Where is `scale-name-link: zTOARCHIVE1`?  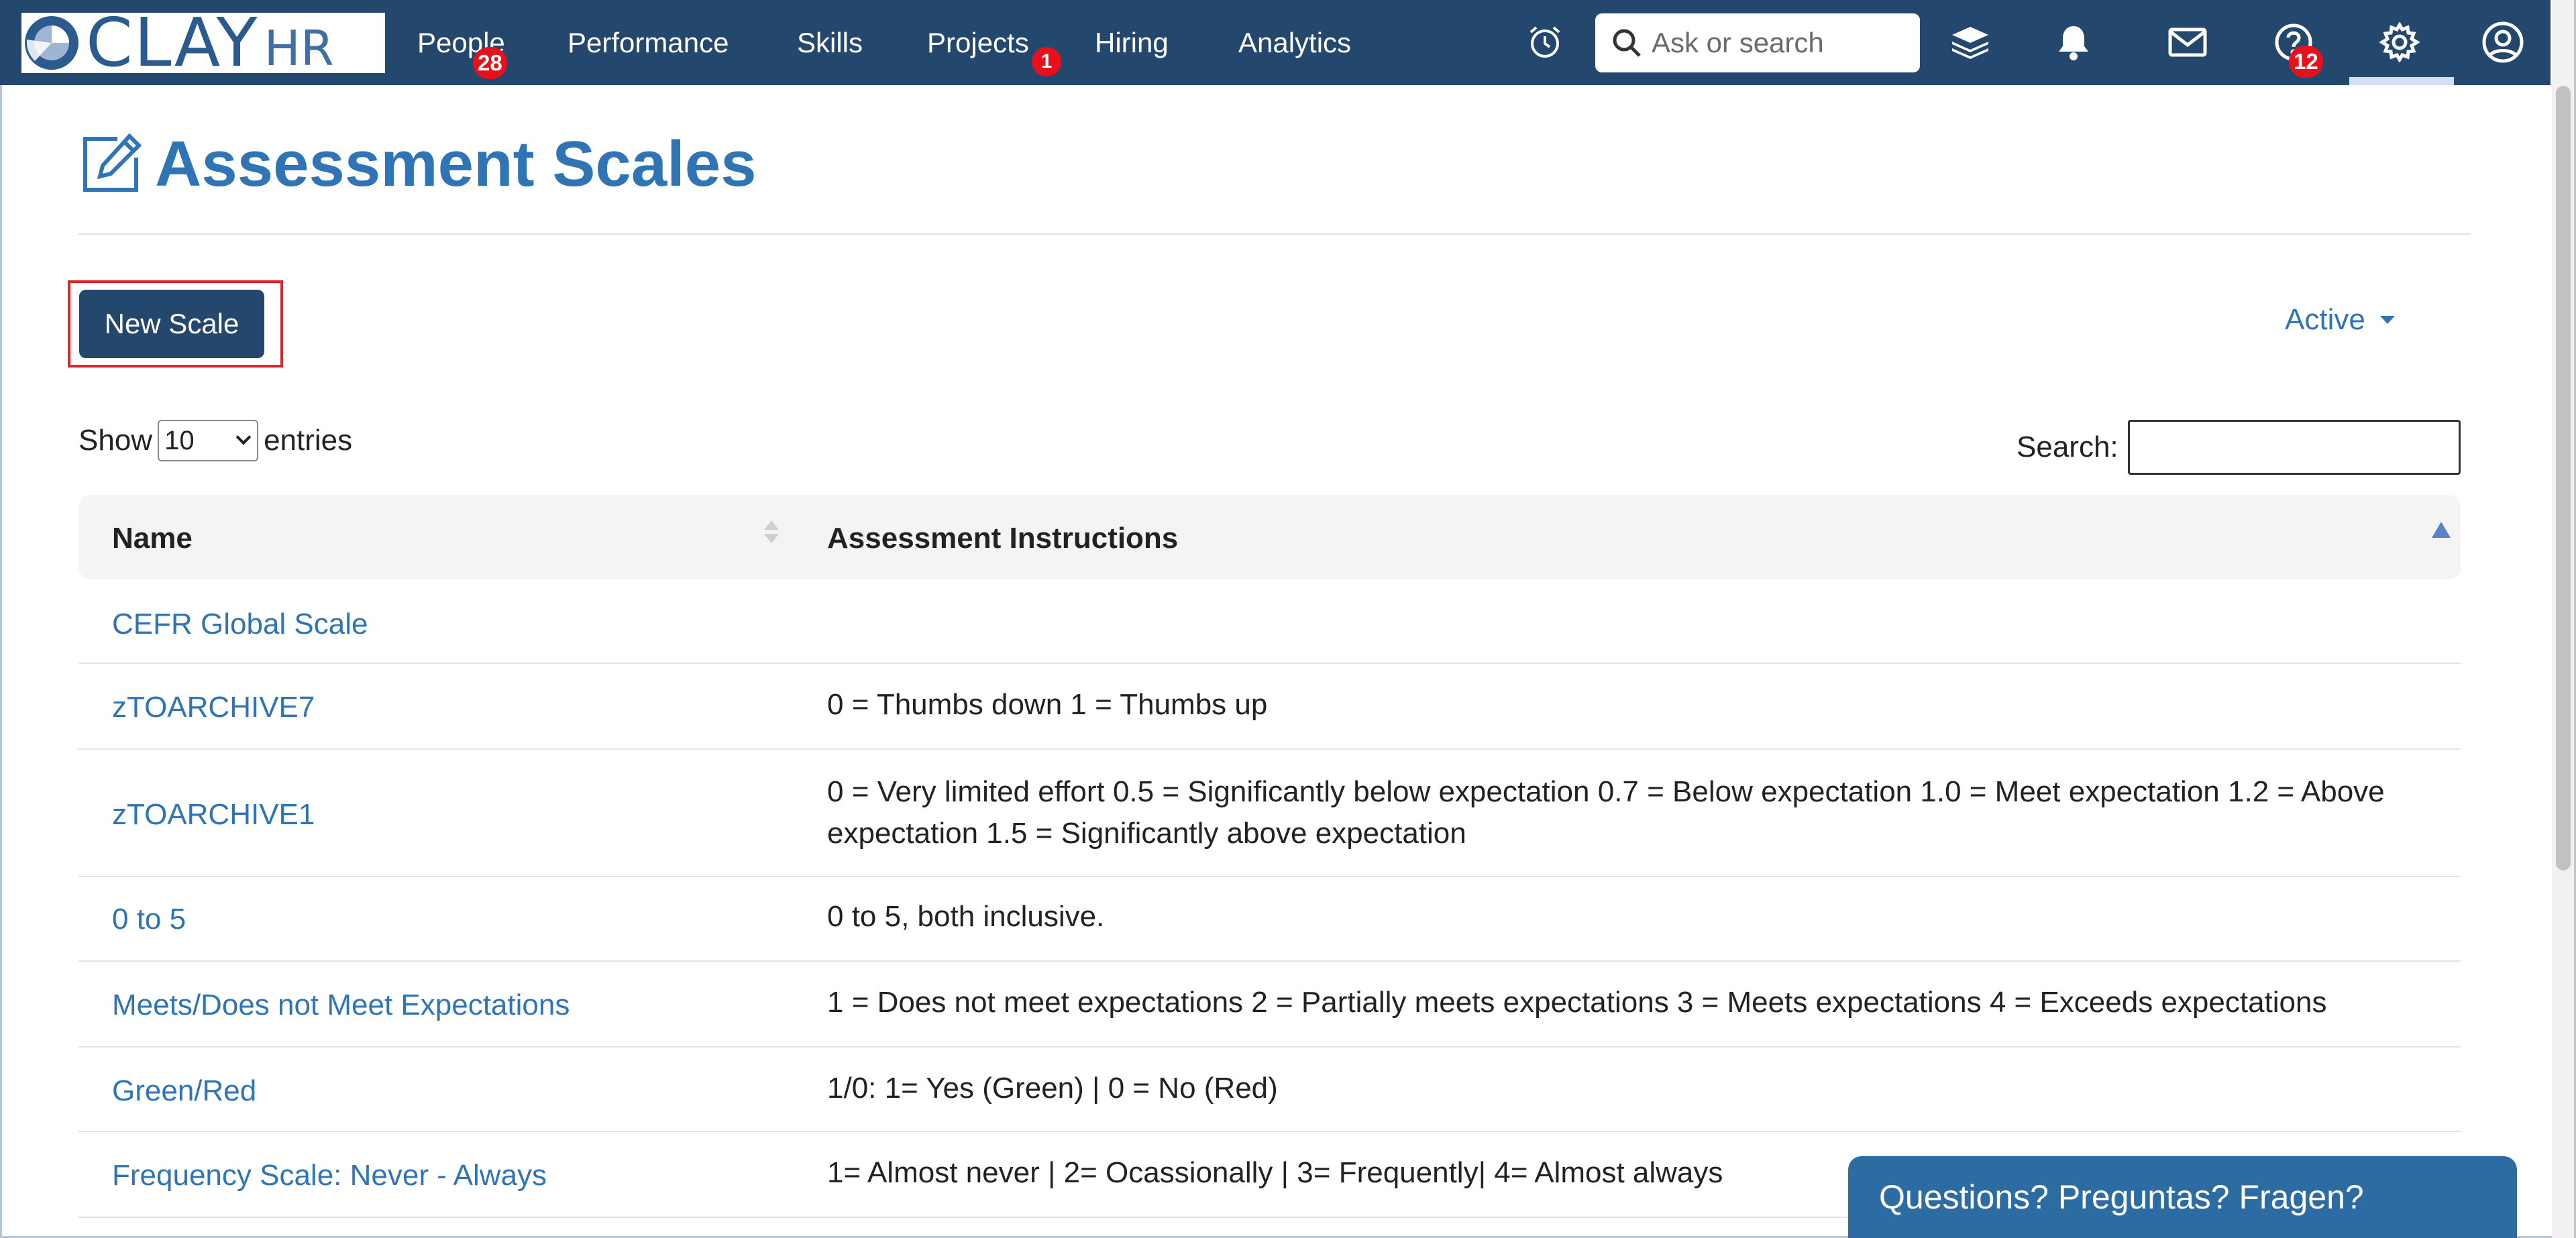 scale-name-link: zTOARCHIVE1 is located at coordinates (213, 815).